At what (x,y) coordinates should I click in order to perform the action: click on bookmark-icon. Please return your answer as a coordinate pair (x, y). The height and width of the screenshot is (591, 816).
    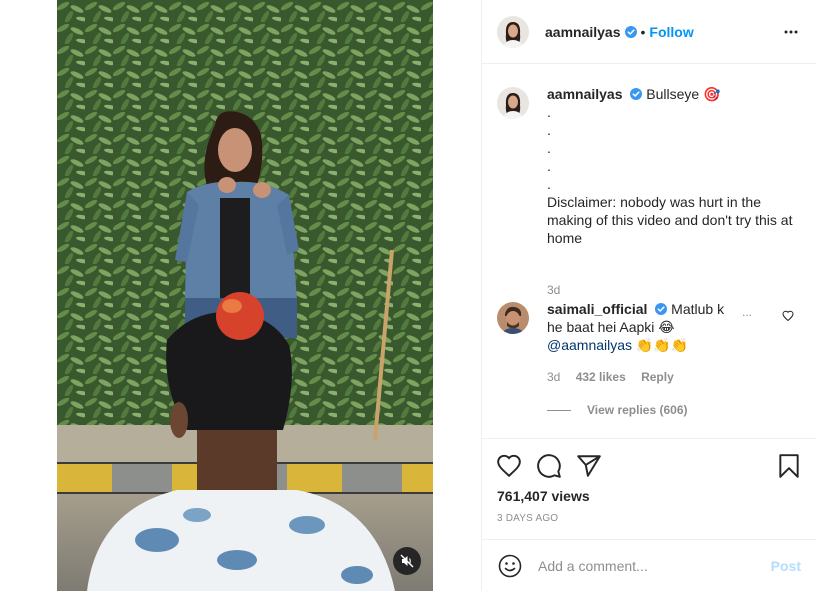
    Looking at the image, I should click on (789, 466).